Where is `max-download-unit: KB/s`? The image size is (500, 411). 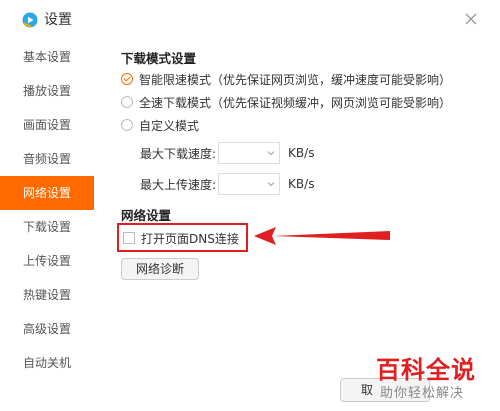
max-download-unit: KB/s is located at coordinates (301, 153).